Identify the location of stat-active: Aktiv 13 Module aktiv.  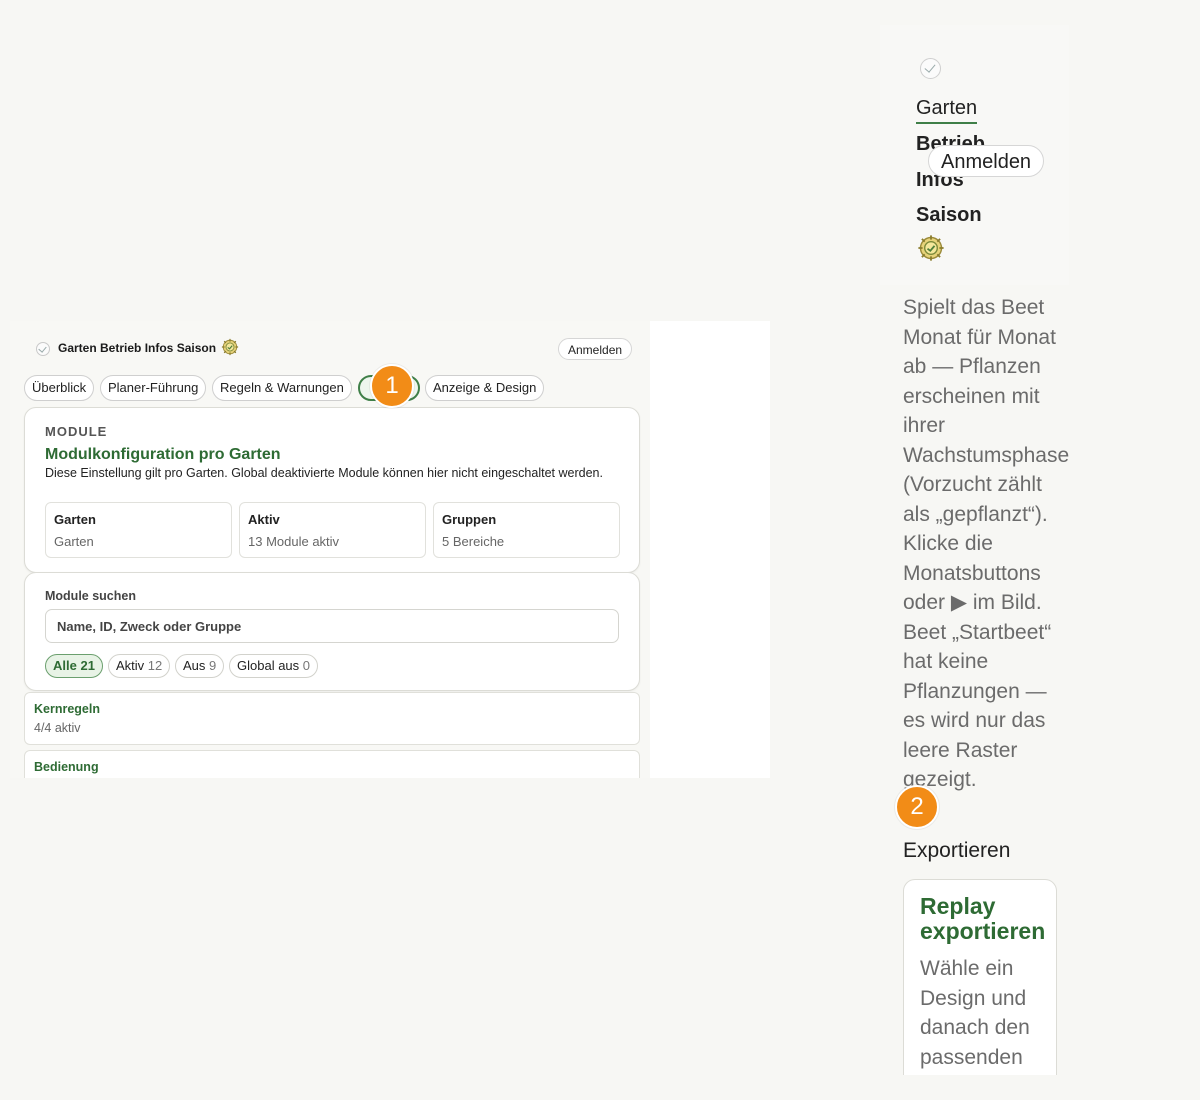
(332, 530).